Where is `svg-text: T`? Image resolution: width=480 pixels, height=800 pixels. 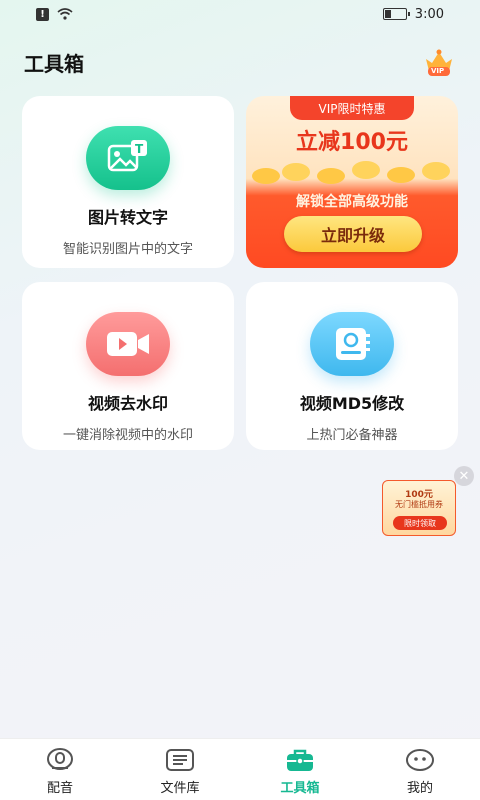 svg-text: T is located at coordinates (139, 149).